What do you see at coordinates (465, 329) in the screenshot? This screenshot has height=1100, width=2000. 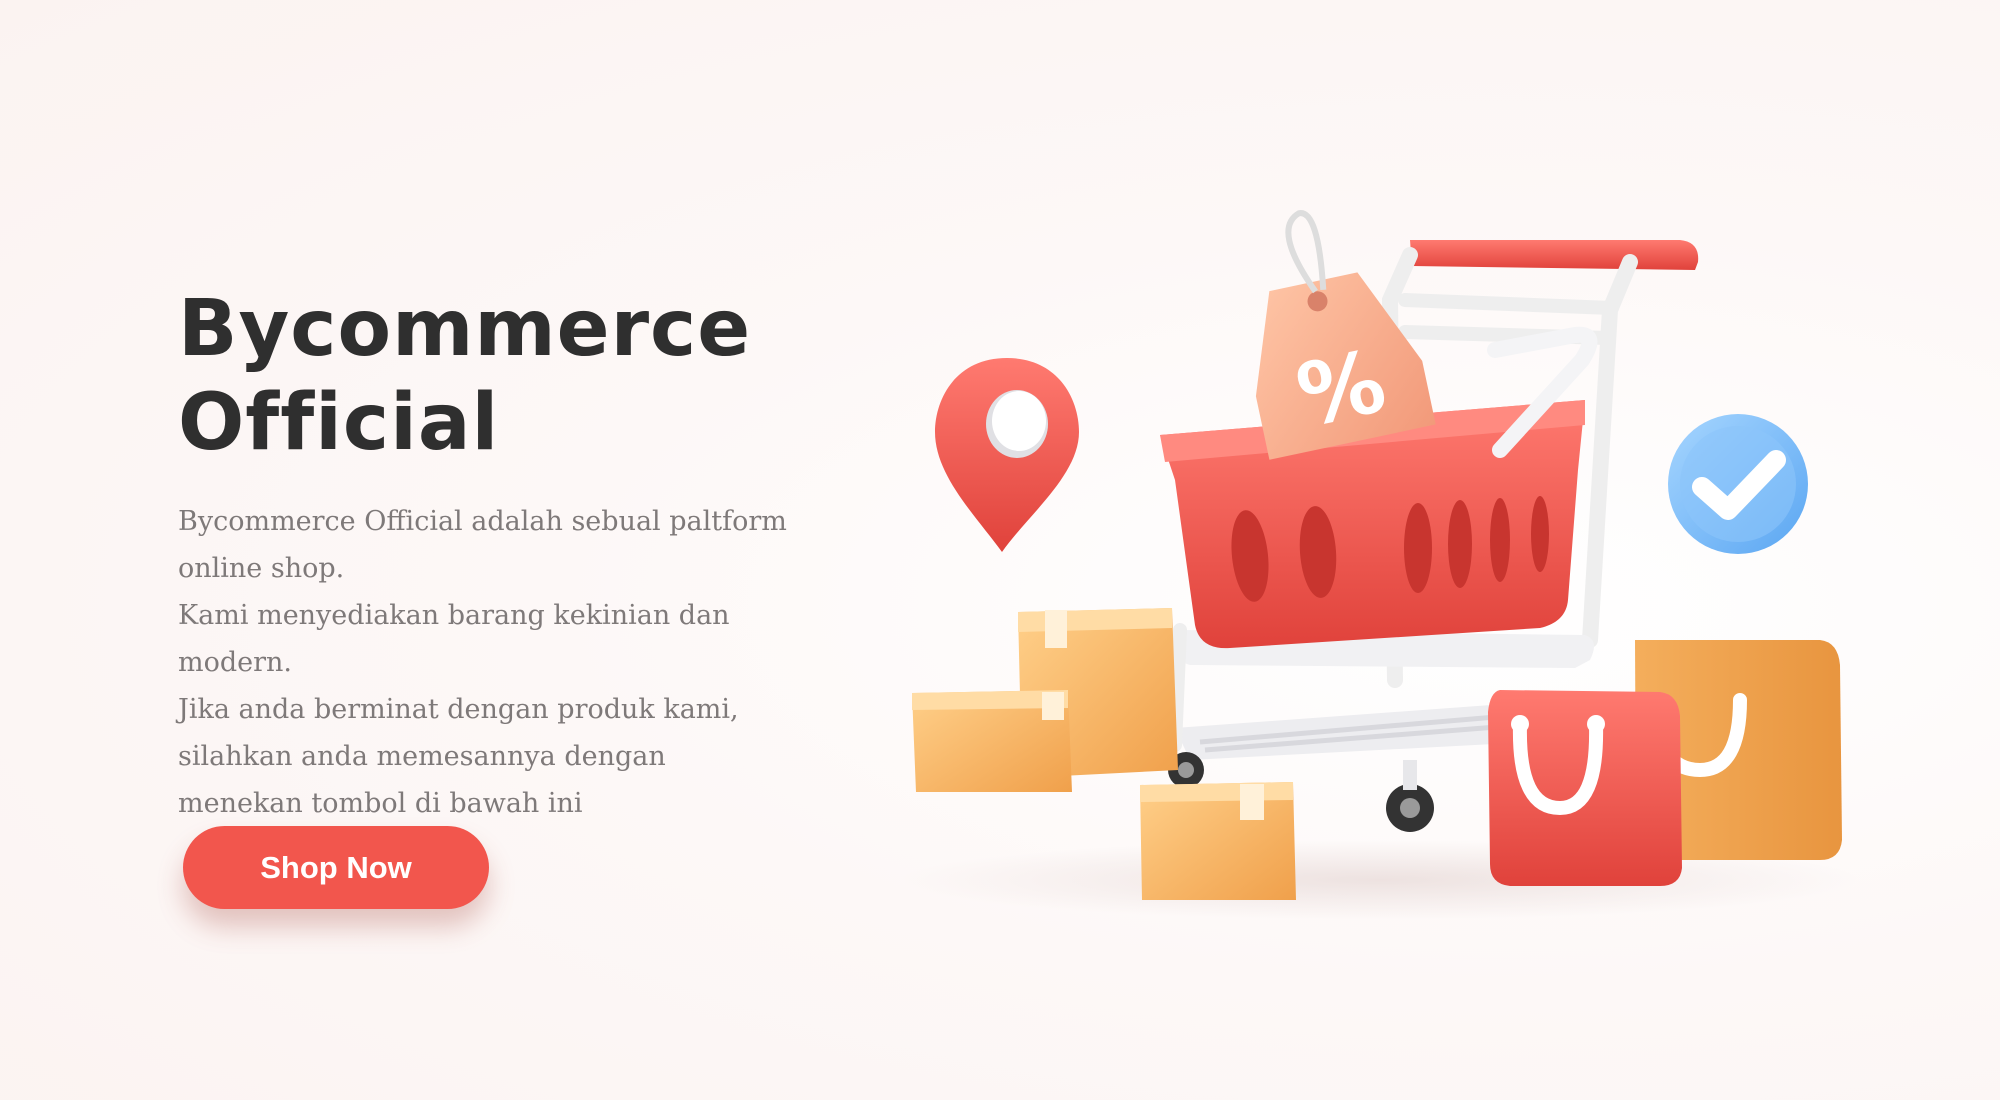 I see `title-line-1: Bycommerce` at bounding box center [465, 329].